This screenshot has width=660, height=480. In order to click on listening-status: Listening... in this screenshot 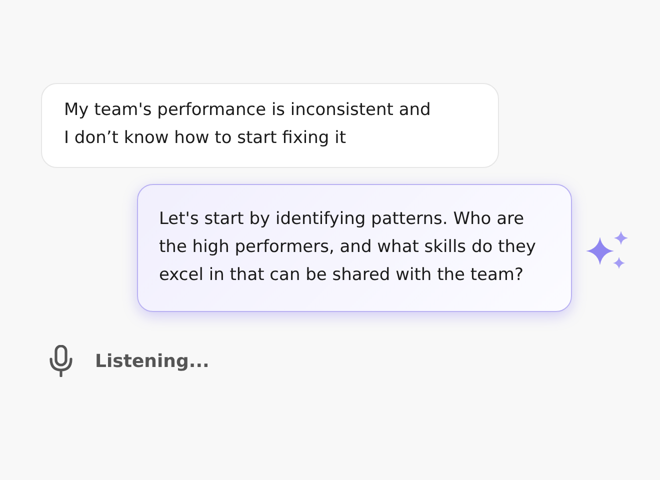, I will do `click(152, 361)`.